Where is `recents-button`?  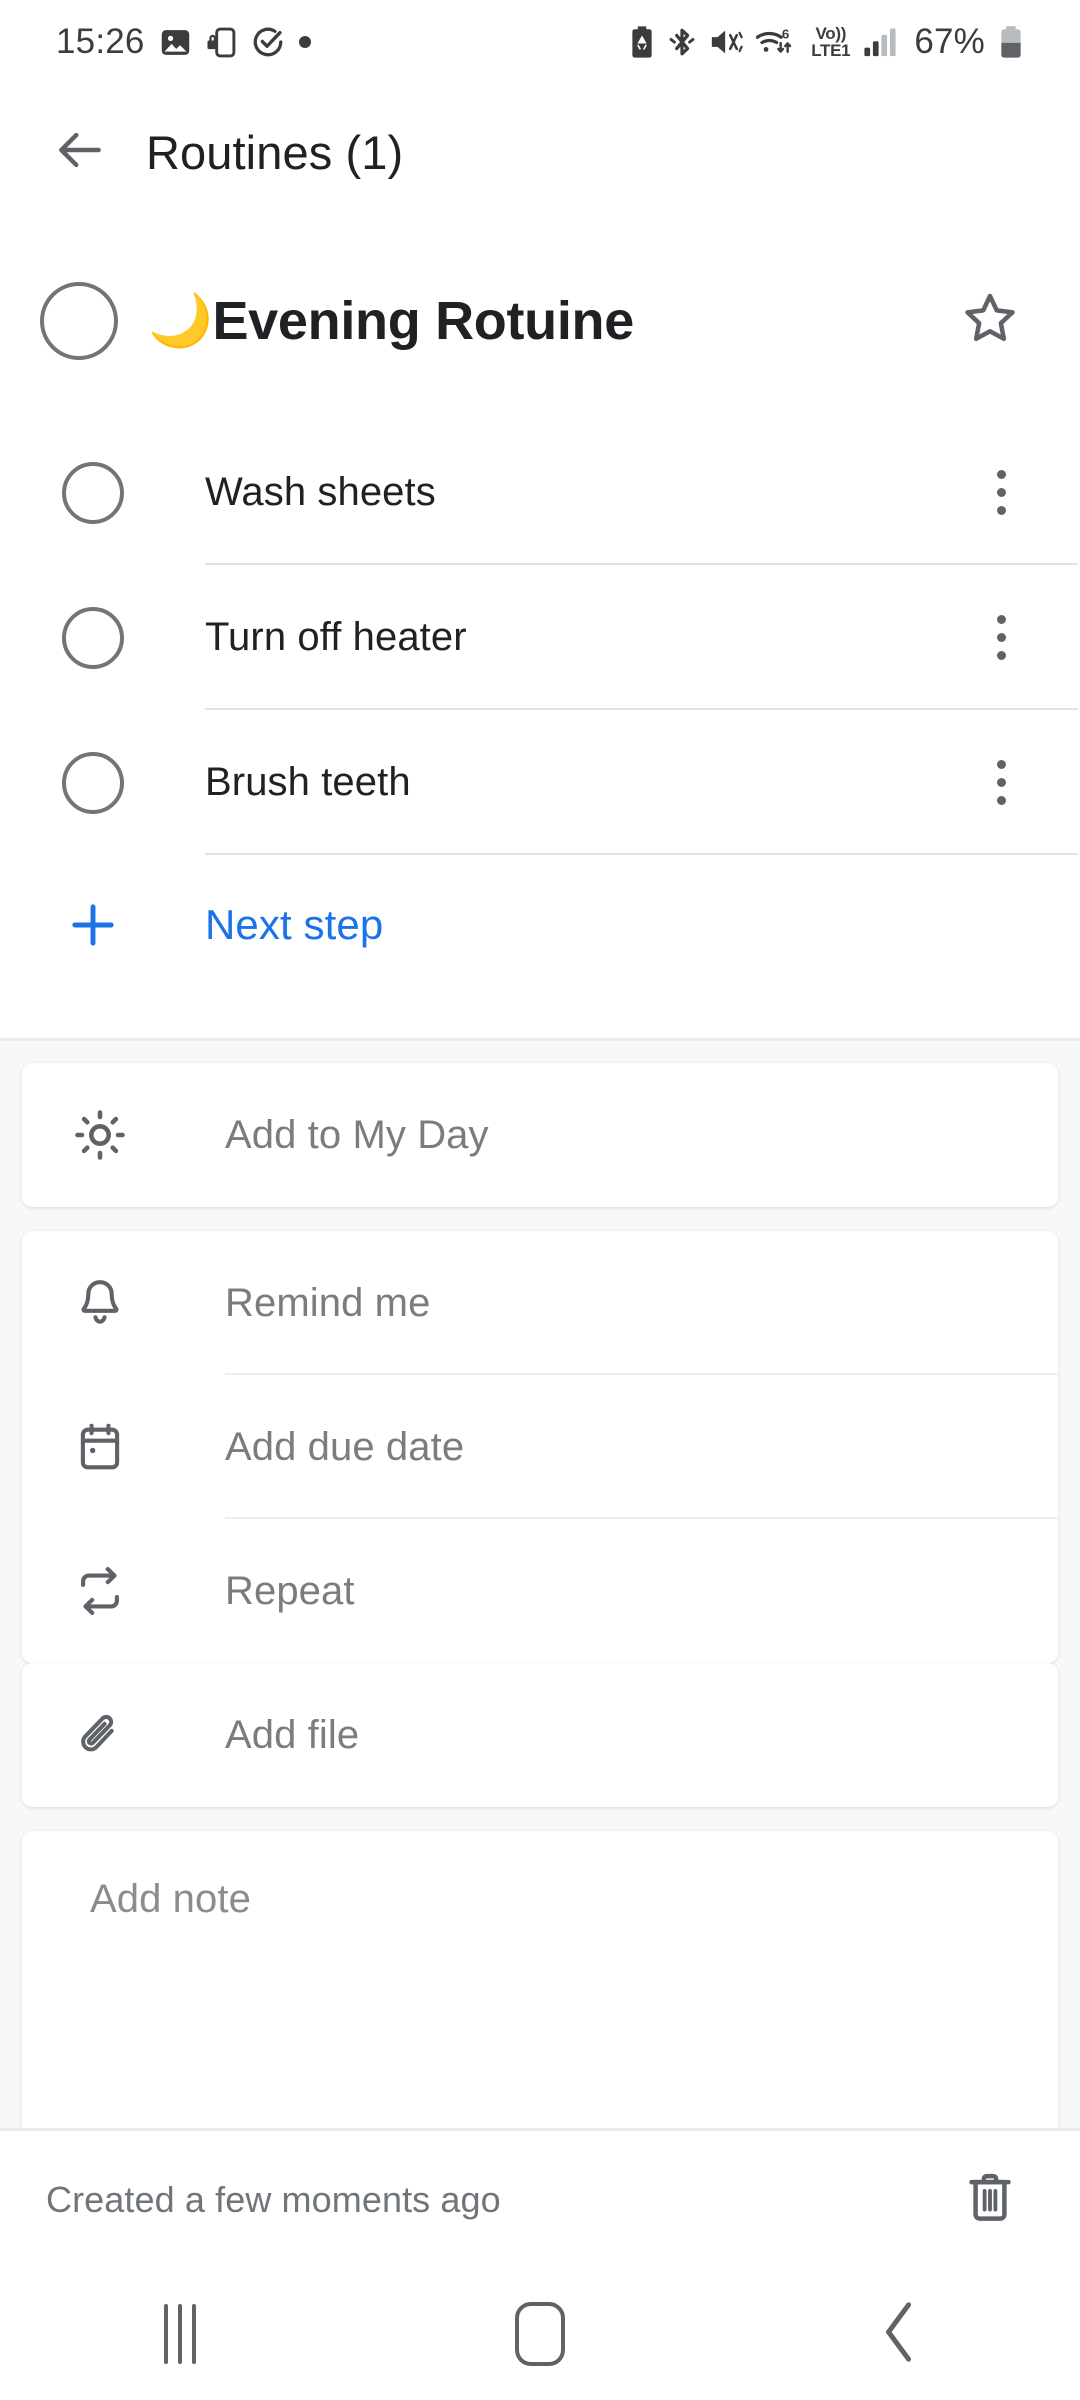
recents-button is located at coordinates (180, 2334).